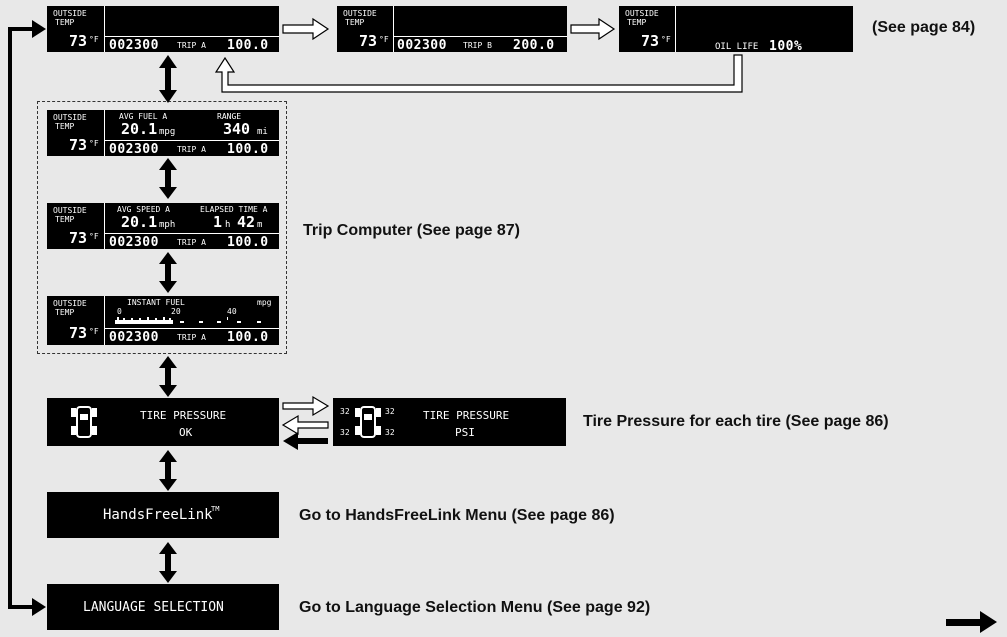  What do you see at coordinates (305, 441) in the screenshot?
I see `tire-arrow-left-solid` at bounding box center [305, 441].